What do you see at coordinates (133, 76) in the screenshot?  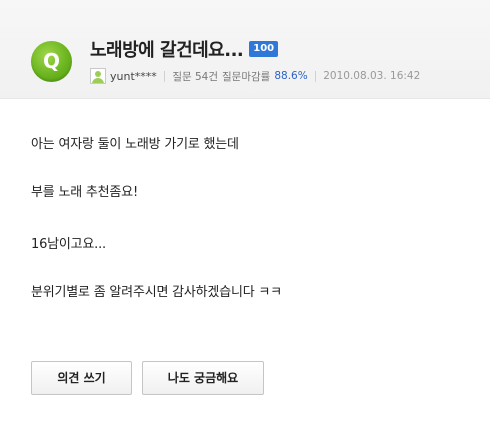 I see `author-username: yunt****` at bounding box center [133, 76].